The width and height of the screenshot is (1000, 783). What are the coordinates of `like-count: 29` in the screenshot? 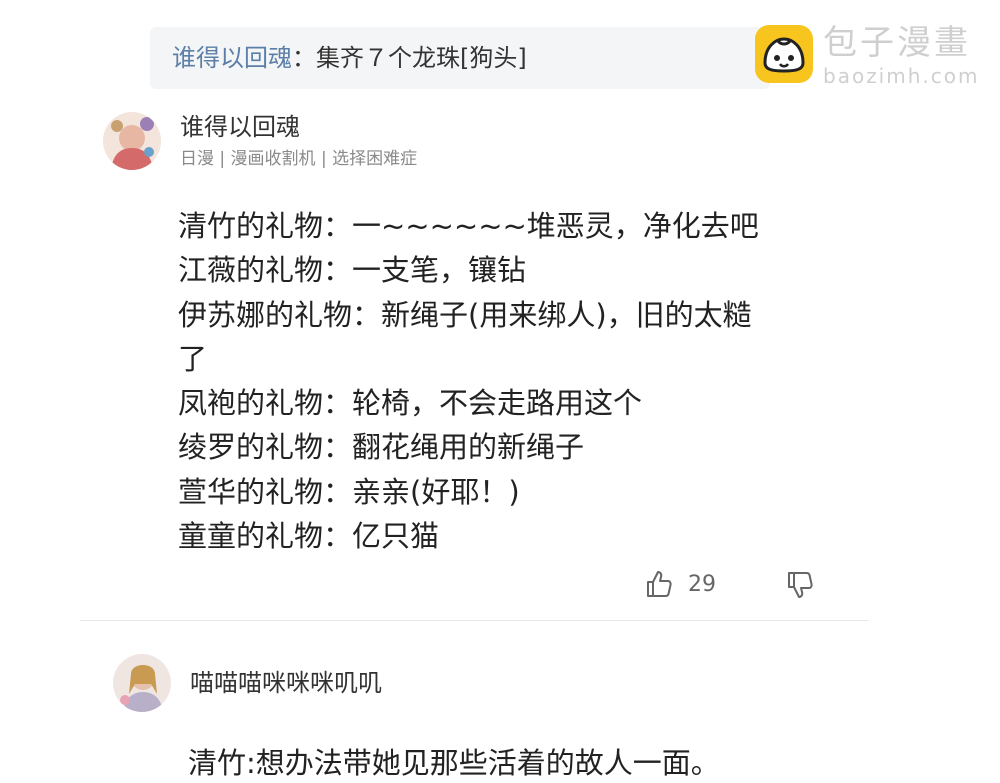 It's located at (702, 584).